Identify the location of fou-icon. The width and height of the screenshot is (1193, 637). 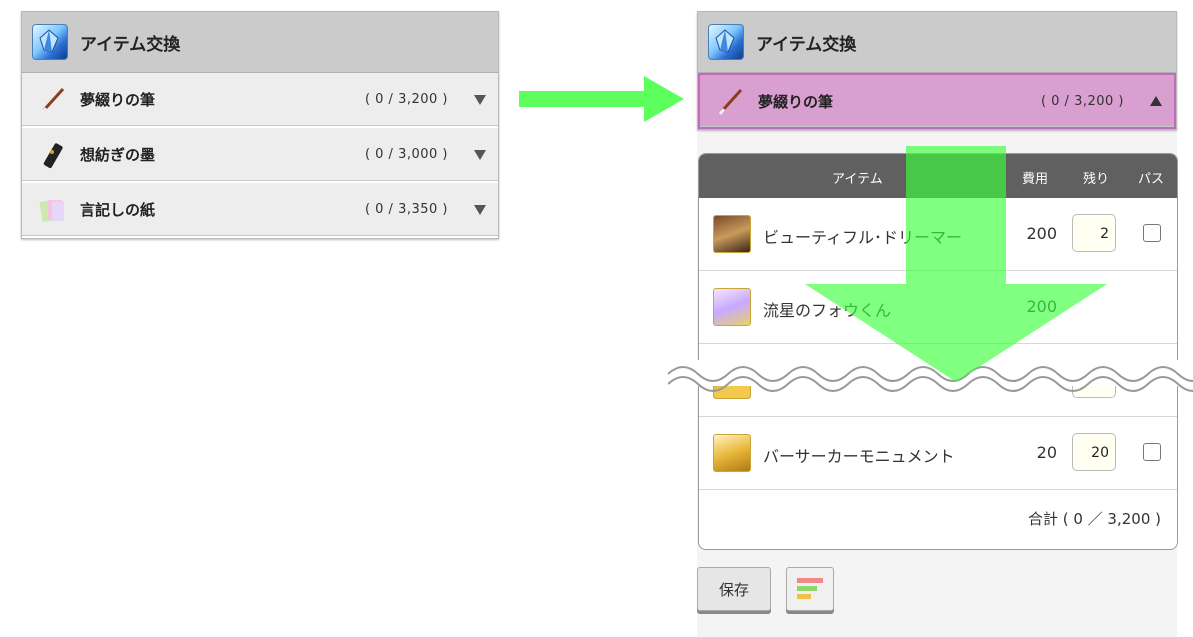
(732, 307).